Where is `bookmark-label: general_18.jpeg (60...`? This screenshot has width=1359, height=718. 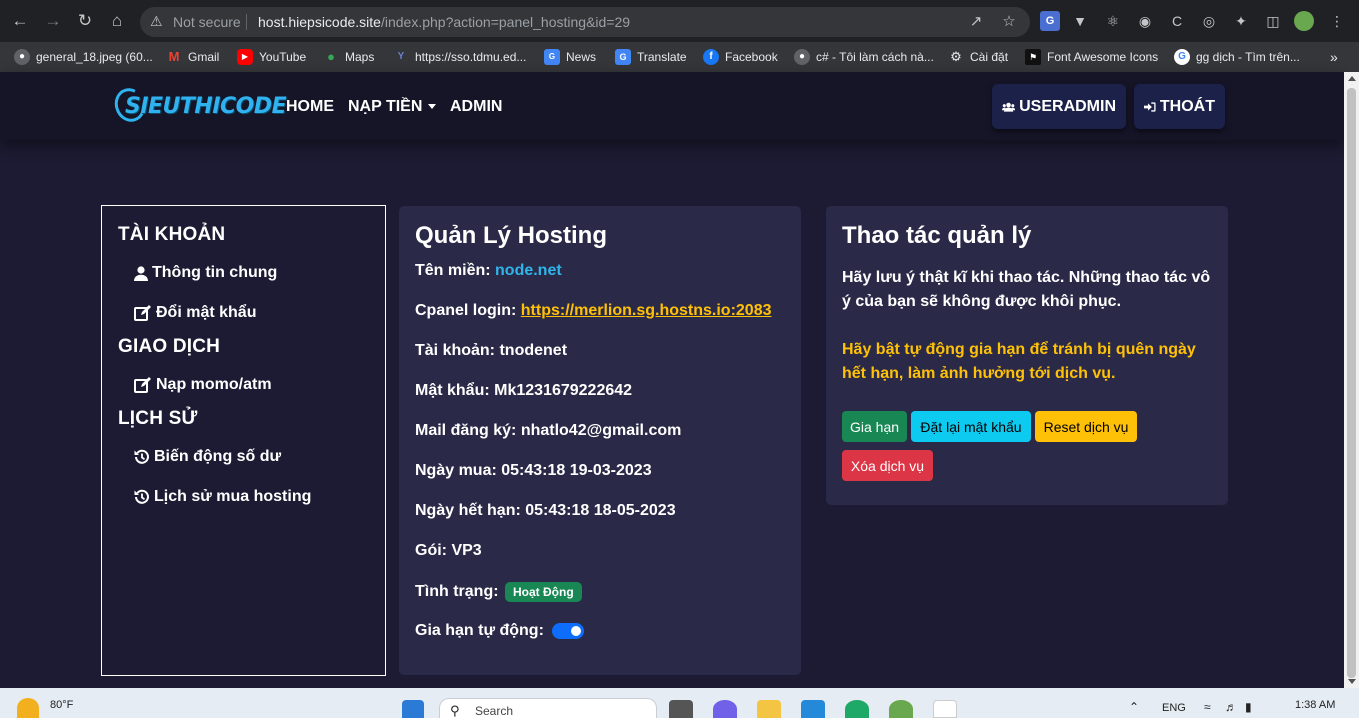
bookmark-label: general_18.jpeg (60... is located at coordinates (94, 57).